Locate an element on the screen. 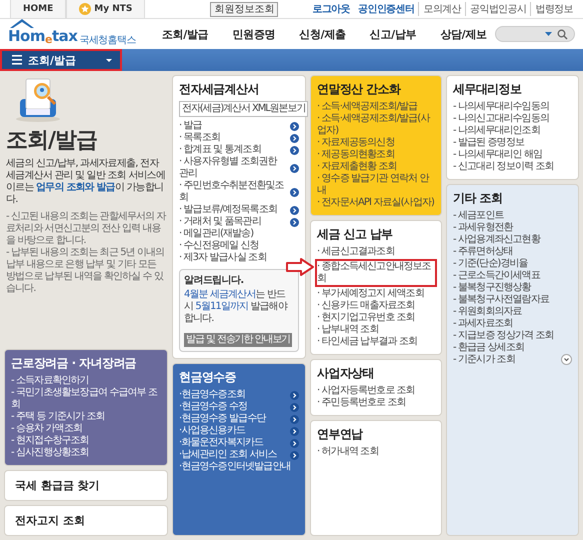  panel-title: 연말정산 간소화 is located at coordinates (359, 89).